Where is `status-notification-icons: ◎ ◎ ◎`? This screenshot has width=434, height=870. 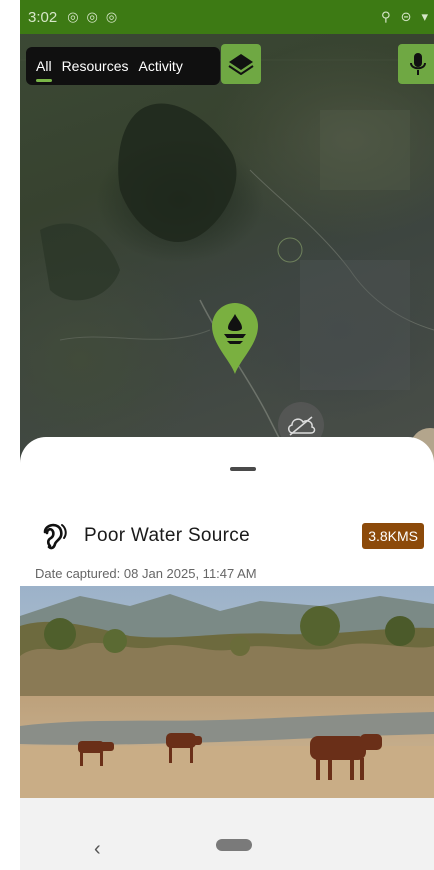 status-notification-icons: ◎ ◎ ◎ is located at coordinates (92, 17).